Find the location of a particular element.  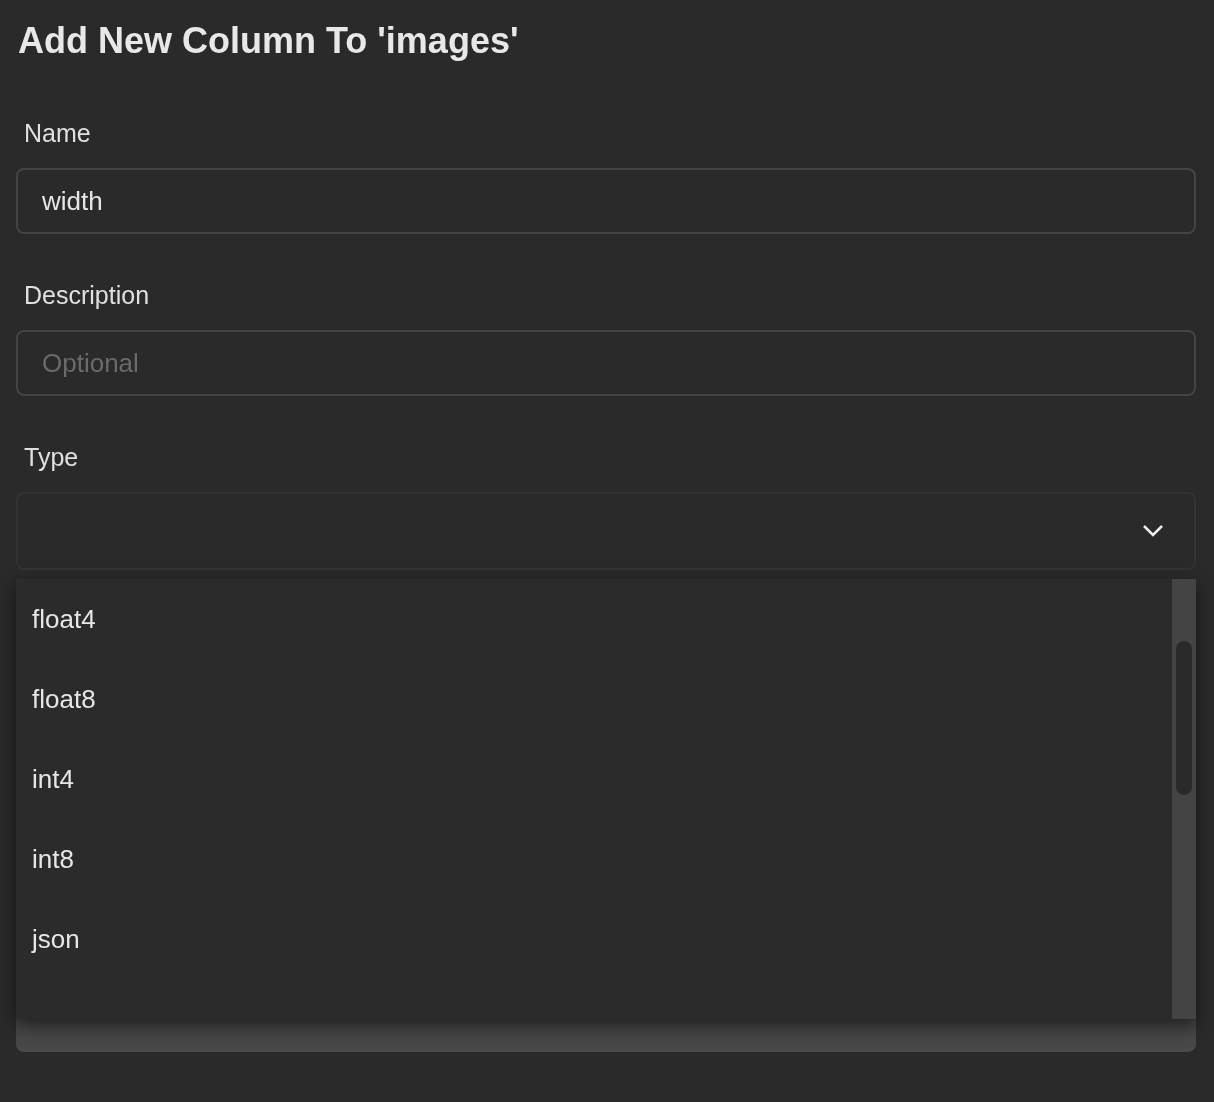

type-select is located at coordinates (606, 531).